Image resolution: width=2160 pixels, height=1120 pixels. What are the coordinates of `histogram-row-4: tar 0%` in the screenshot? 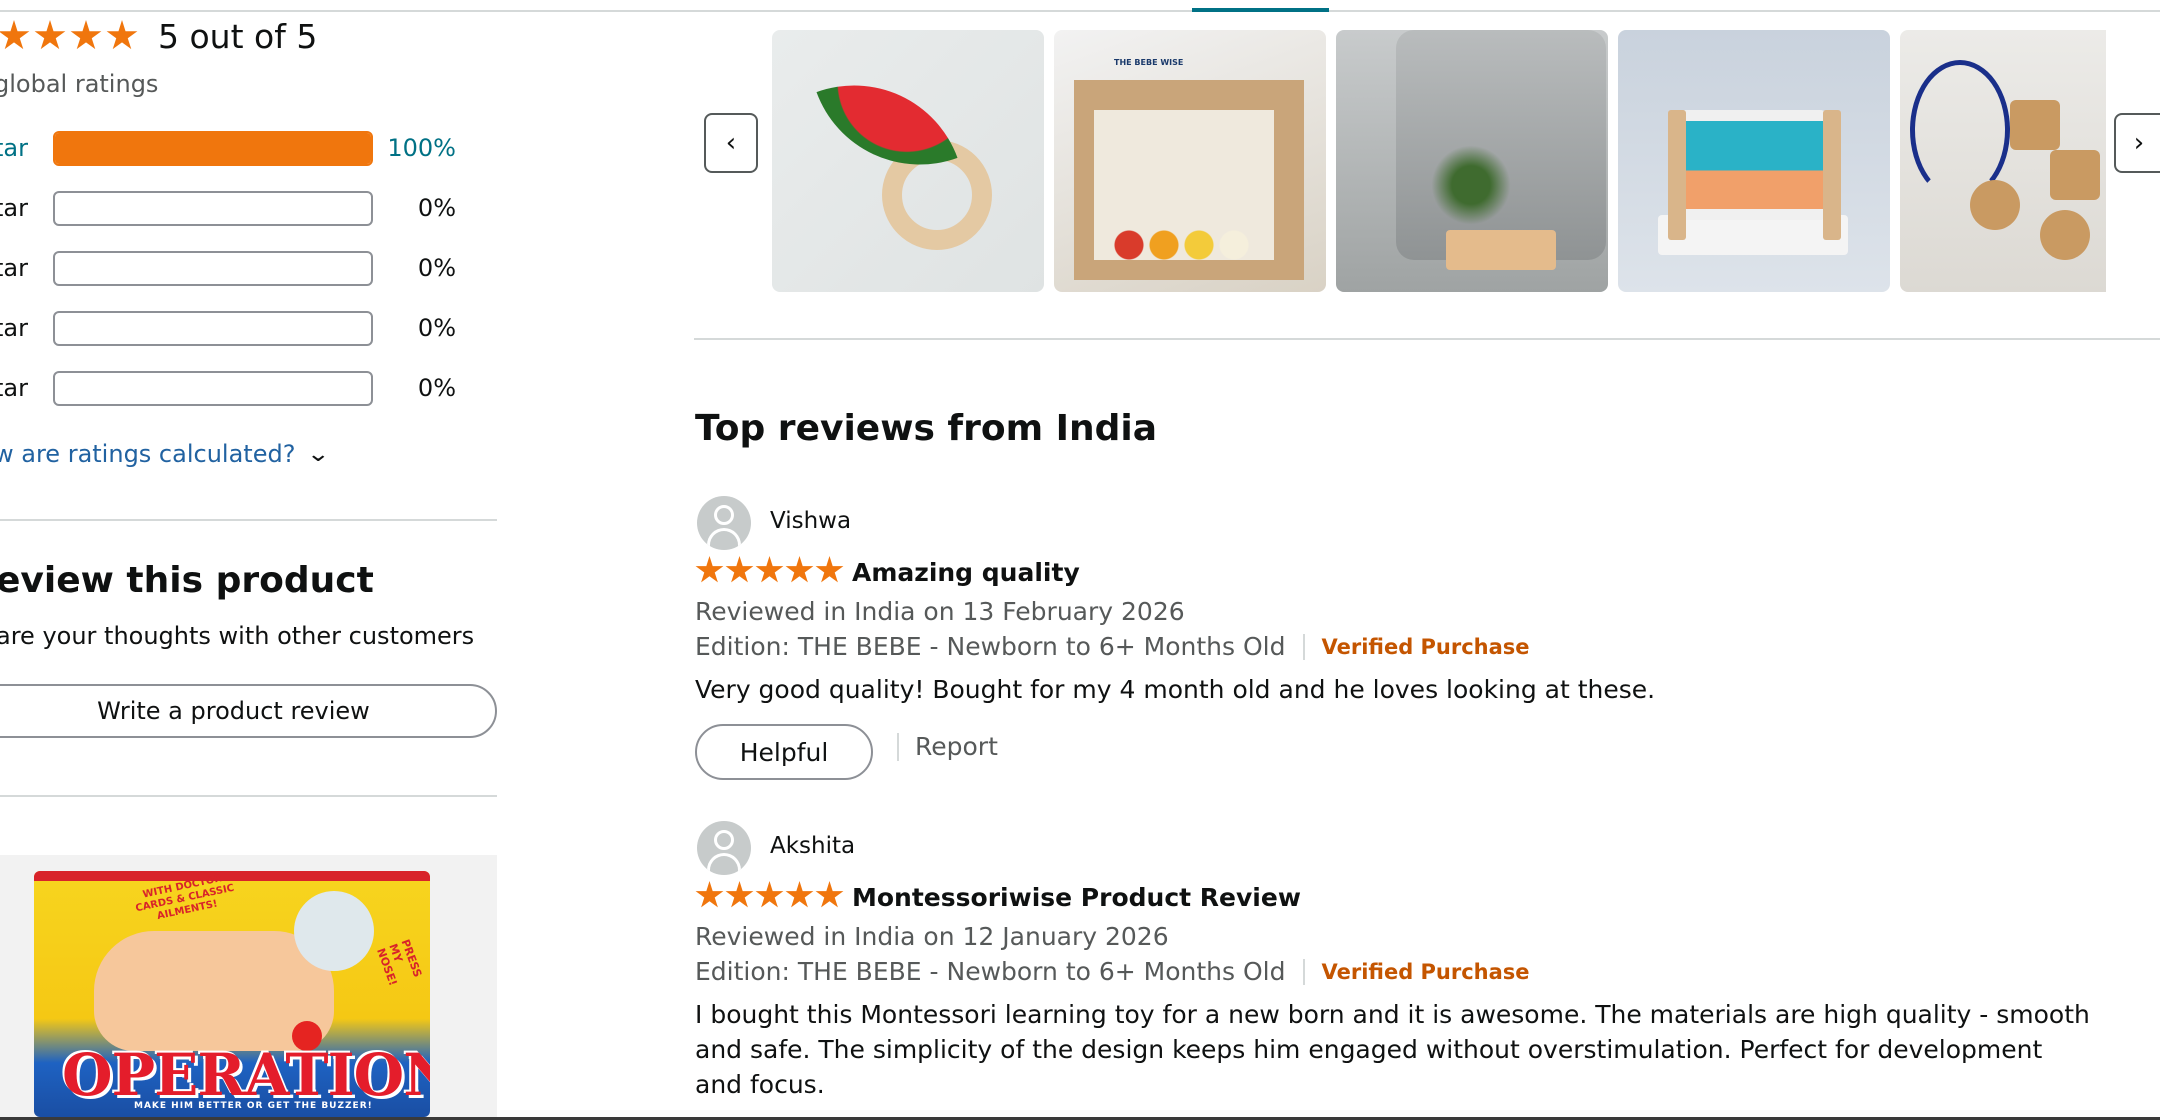 It's located at (237, 208).